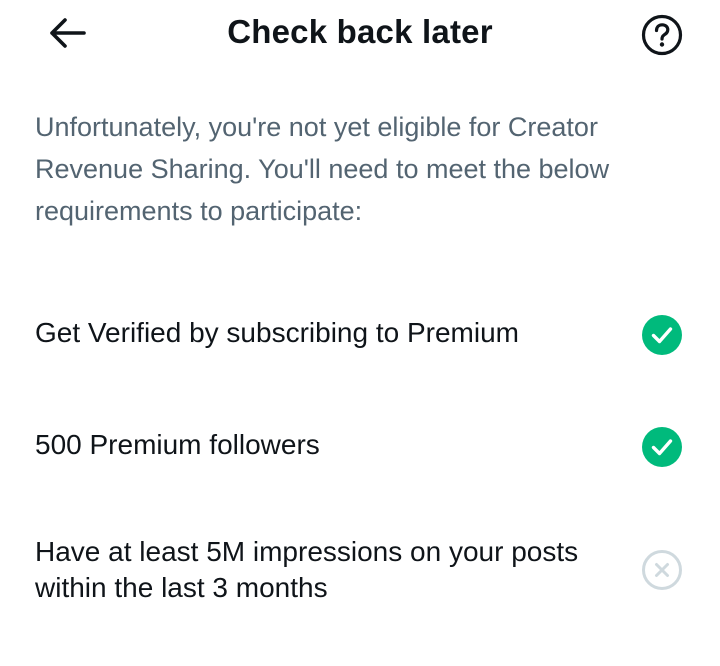 Image resolution: width=720 pixels, height=666 pixels. Describe the element at coordinates (277, 332) in the screenshot. I see `requirement-label: Get Verified by subscribing to Premium` at that location.